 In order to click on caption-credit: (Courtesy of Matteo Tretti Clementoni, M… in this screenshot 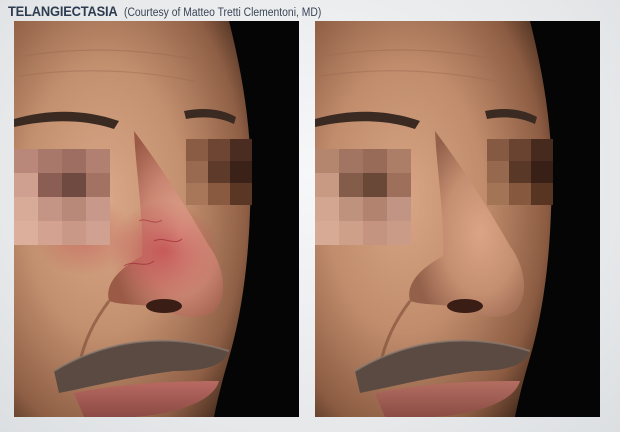, I will do `click(223, 13)`.